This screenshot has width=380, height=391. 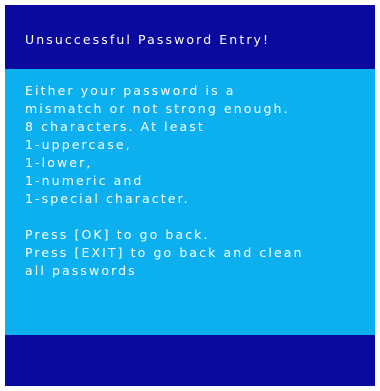 I want to click on instruction-line: Press [EXIT] to go back and clean, so click(x=164, y=252).